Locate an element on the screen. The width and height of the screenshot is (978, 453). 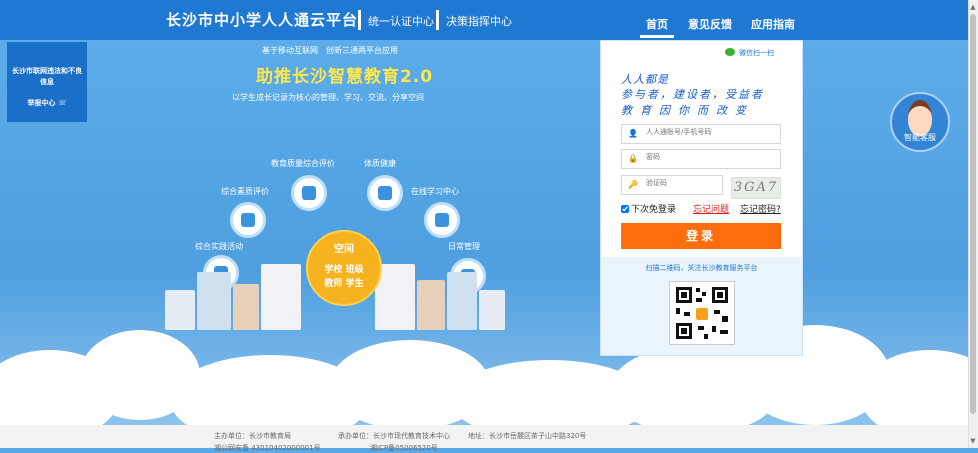
password-input is located at coordinates (711, 157).